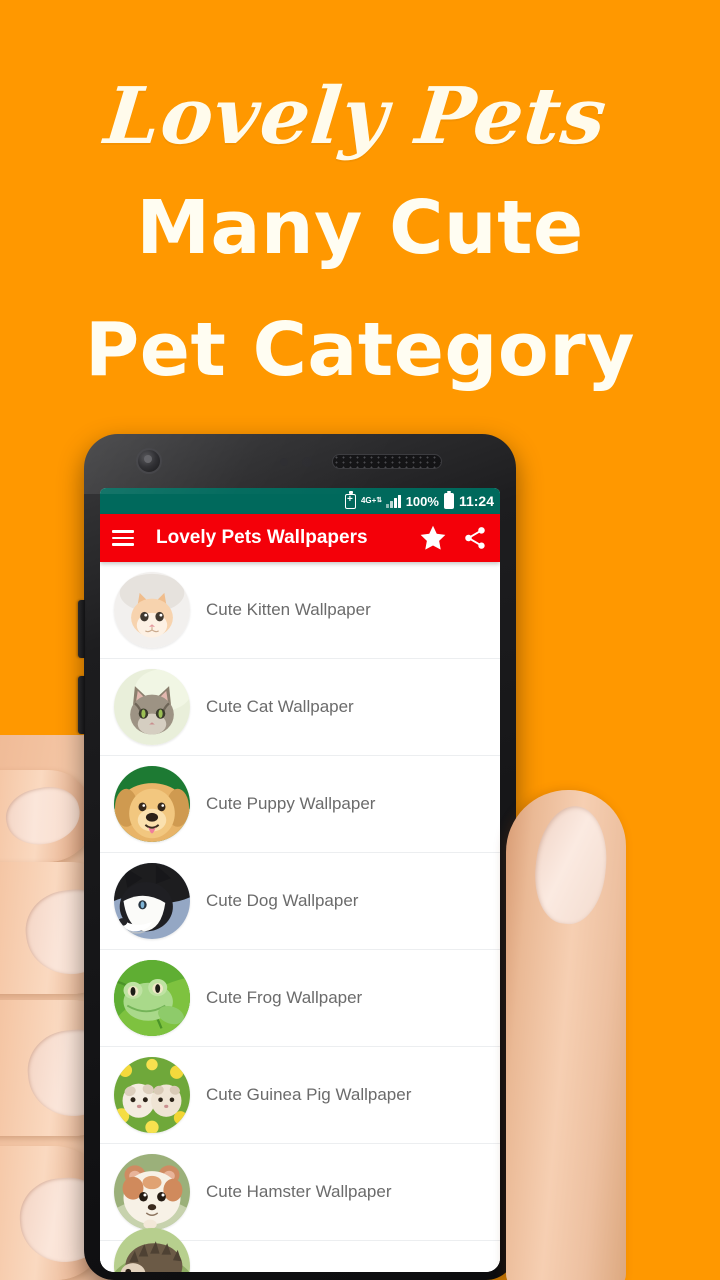  What do you see at coordinates (300, 1250) in the screenshot?
I see `list-item` at bounding box center [300, 1250].